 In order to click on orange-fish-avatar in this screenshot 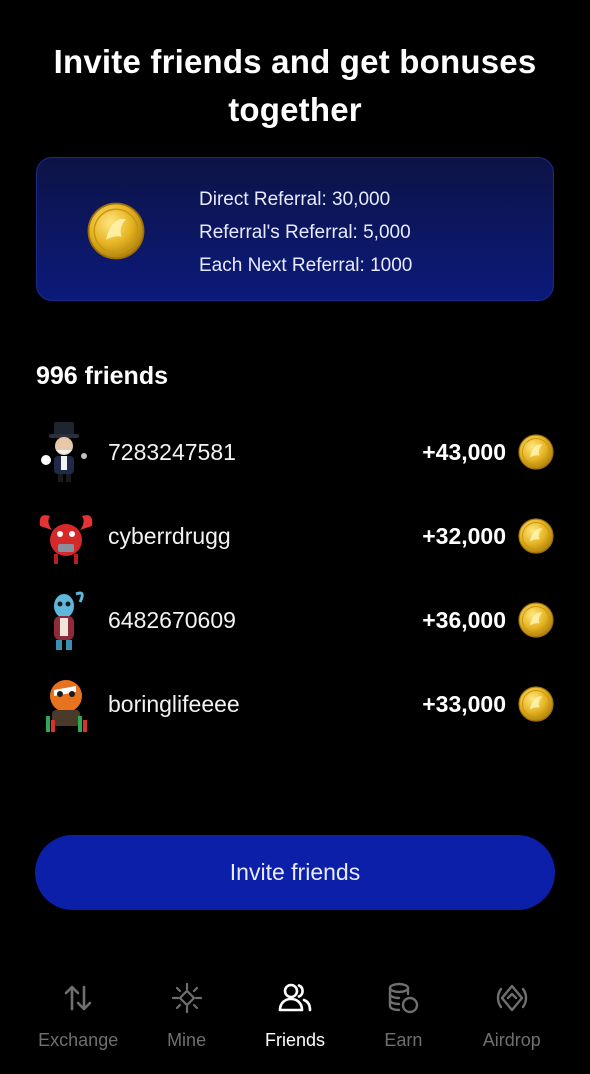, I will do `click(66, 706)`.